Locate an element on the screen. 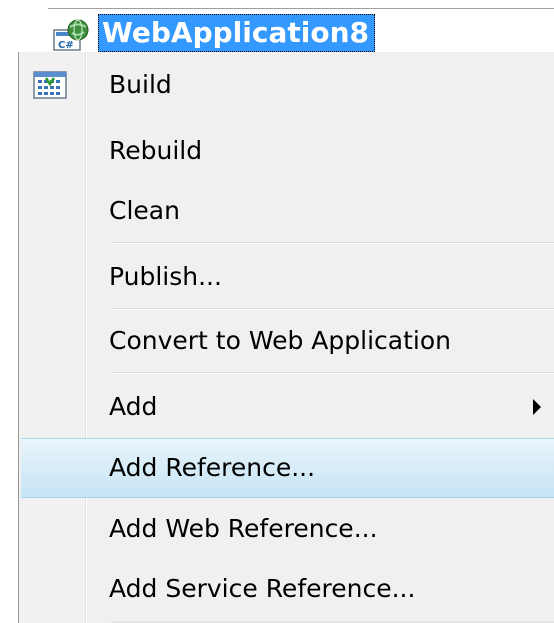 The width and height of the screenshot is (554, 623). menu-item-label: Build is located at coordinates (140, 84).